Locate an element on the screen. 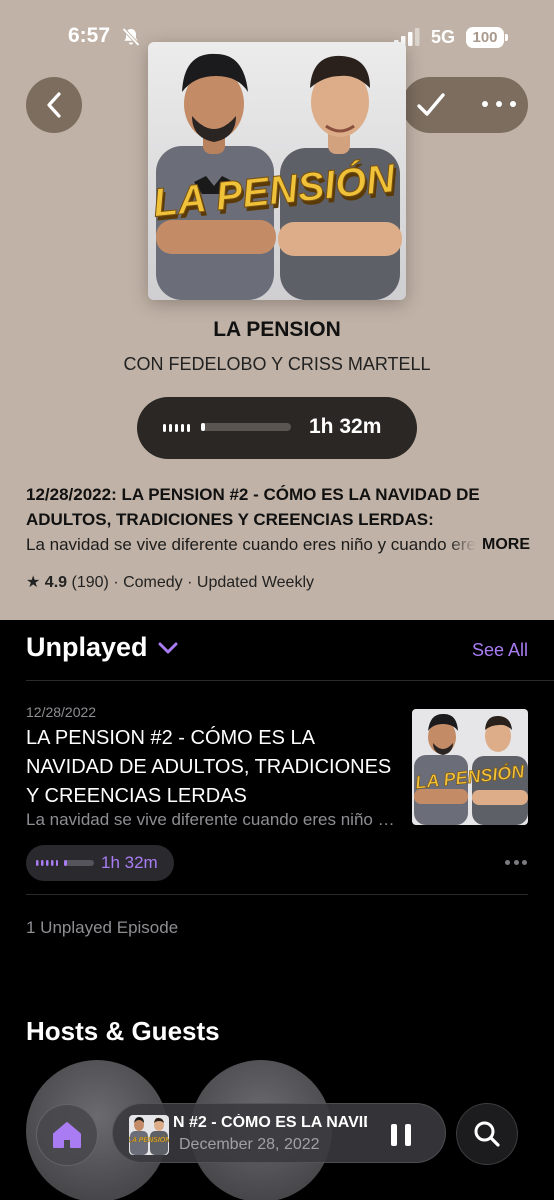  search-icon is located at coordinates (487, 1134).